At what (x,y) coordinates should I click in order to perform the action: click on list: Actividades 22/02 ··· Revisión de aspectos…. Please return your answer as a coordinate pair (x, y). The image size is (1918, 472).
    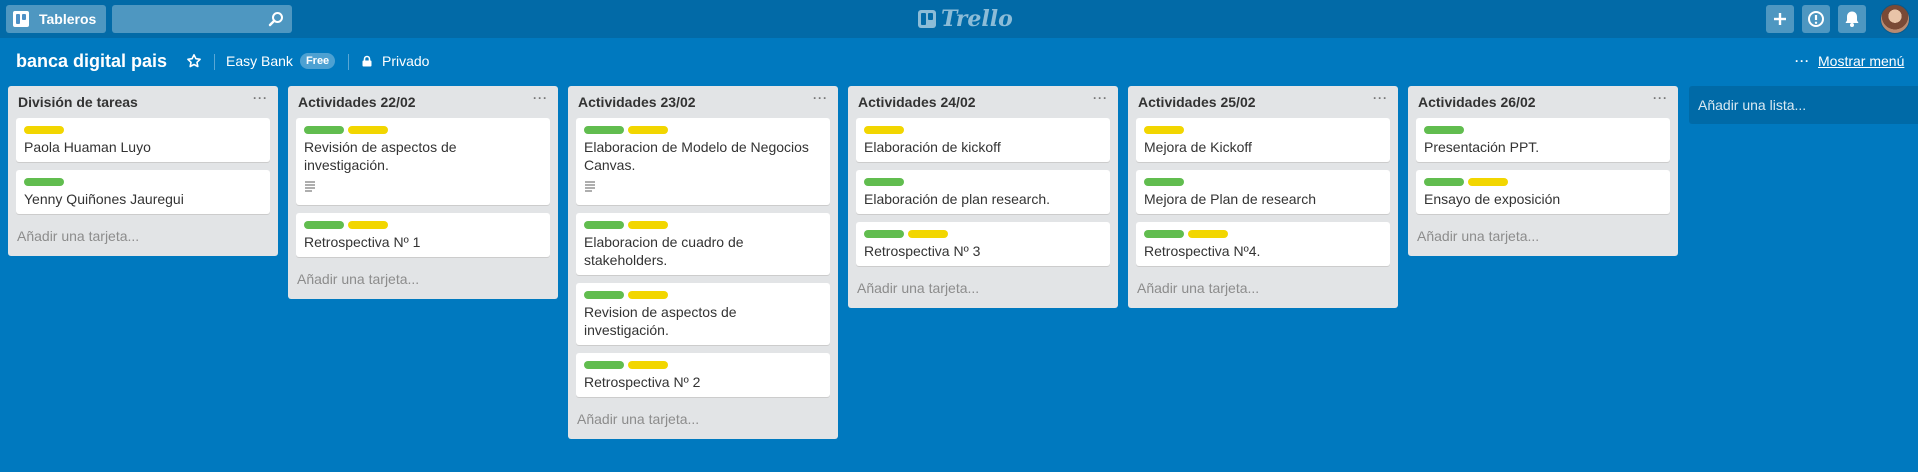
    Looking at the image, I should click on (423, 192).